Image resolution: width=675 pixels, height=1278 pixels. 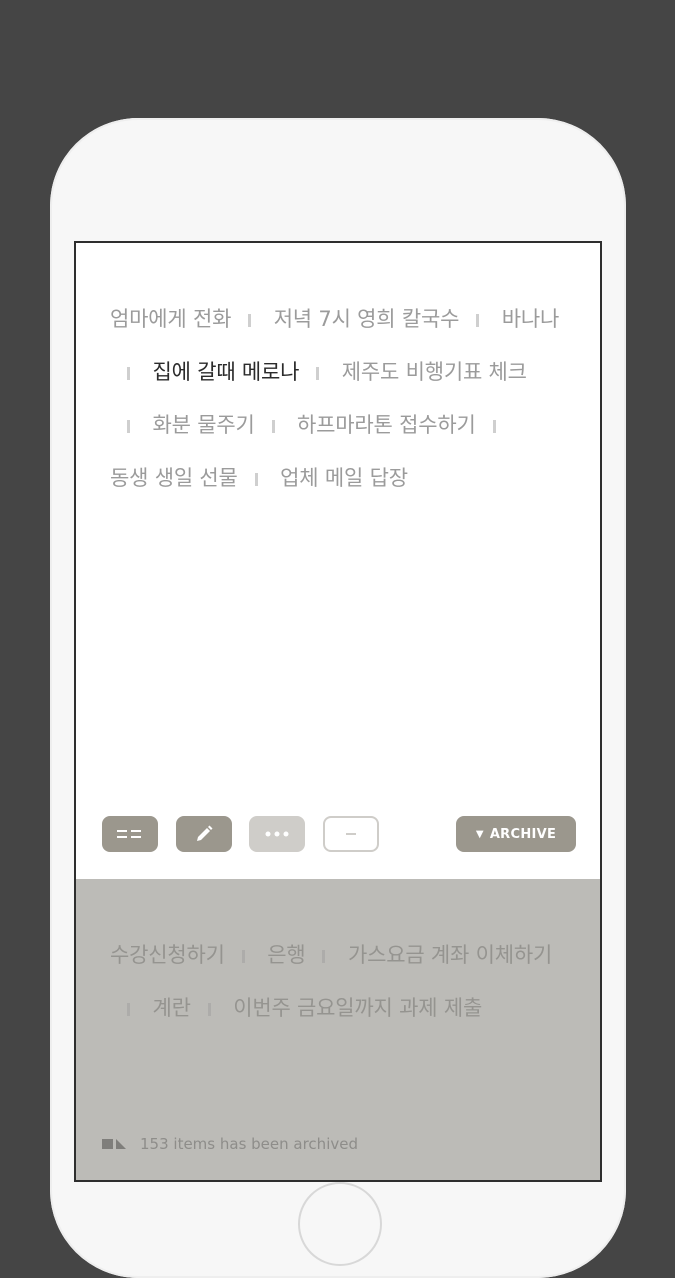 What do you see at coordinates (286, 955) in the screenshot?
I see `archived-item: 은행` at bounding box center [286, 955].